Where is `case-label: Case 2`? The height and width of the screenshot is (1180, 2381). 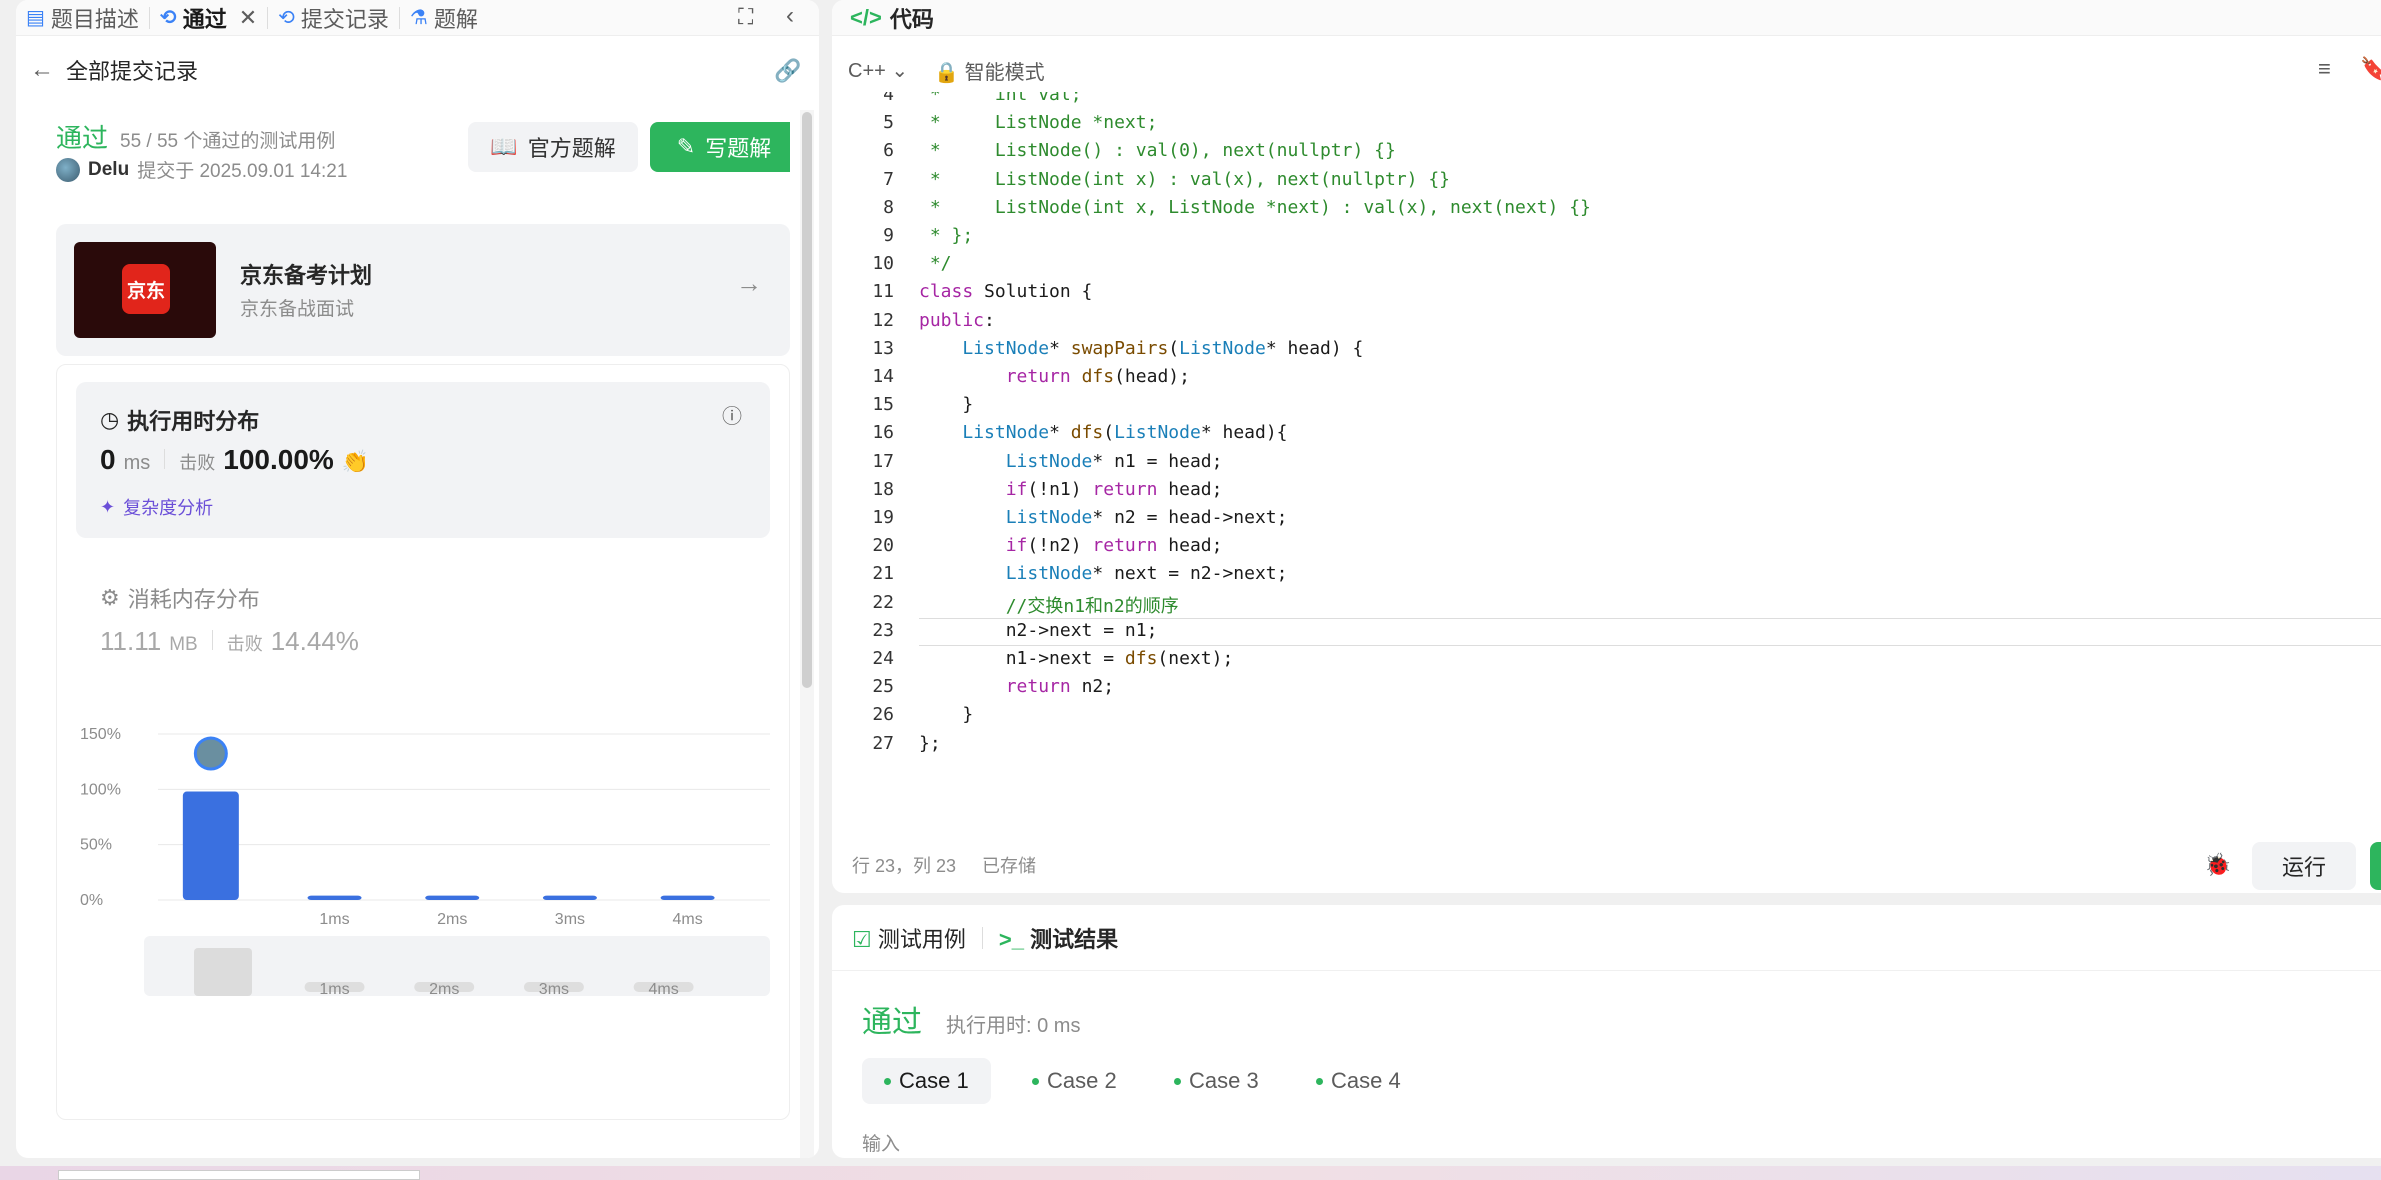 case-label: Case 2 is located at coordinates (1082, 1080).